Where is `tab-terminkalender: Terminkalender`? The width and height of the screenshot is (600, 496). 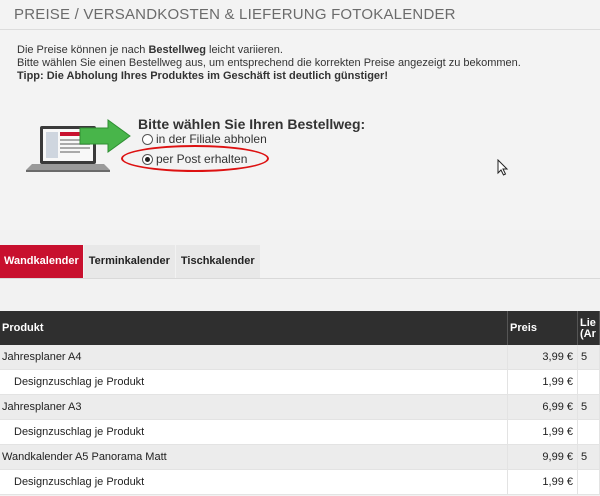
tab-terminkalender: Terminkalender is located at coordinates (129, 261).